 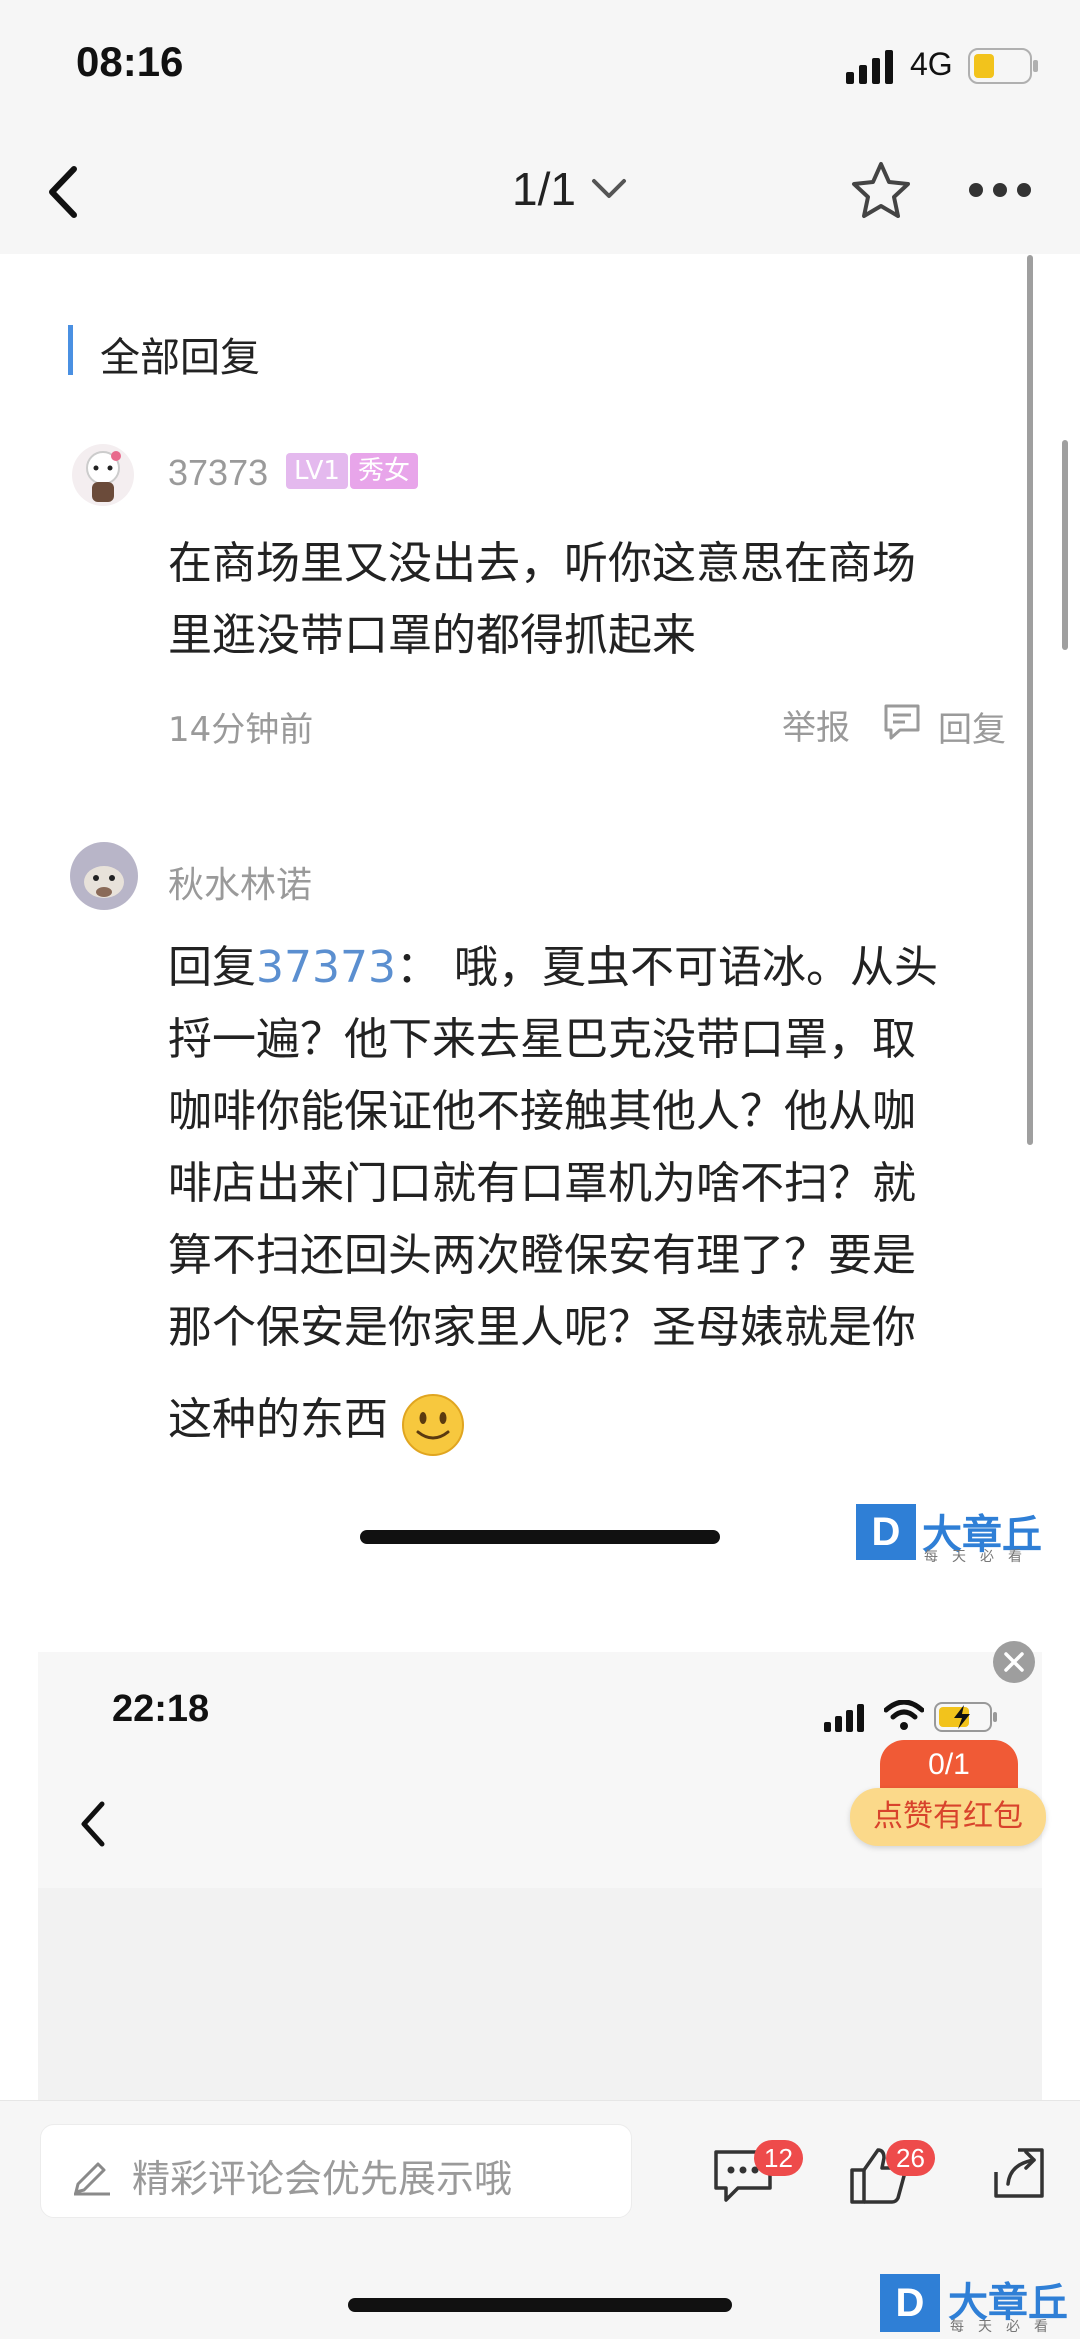 I want to click on comment-text-line: 里逛没带口罩的都得抓起来, so click(x=432, y=635).